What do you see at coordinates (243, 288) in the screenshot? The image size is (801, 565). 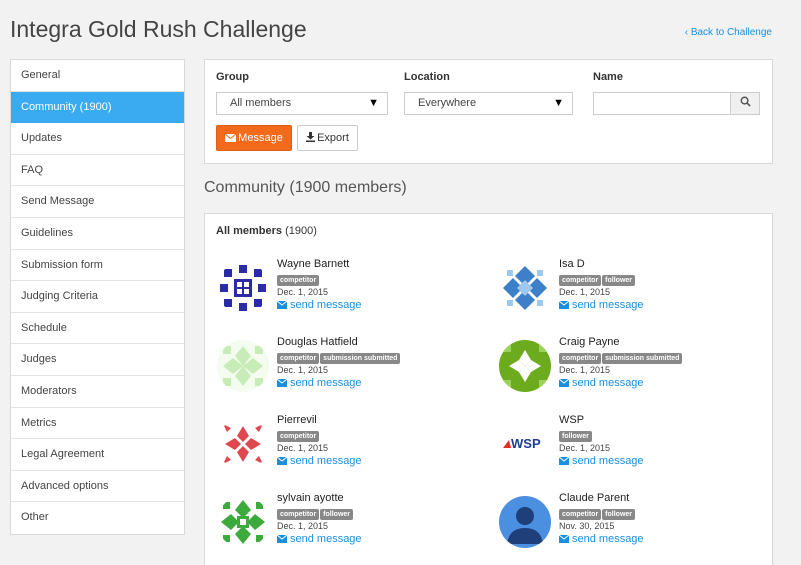 I see `blue-pattern-icon` at bounding box center [243, 288].